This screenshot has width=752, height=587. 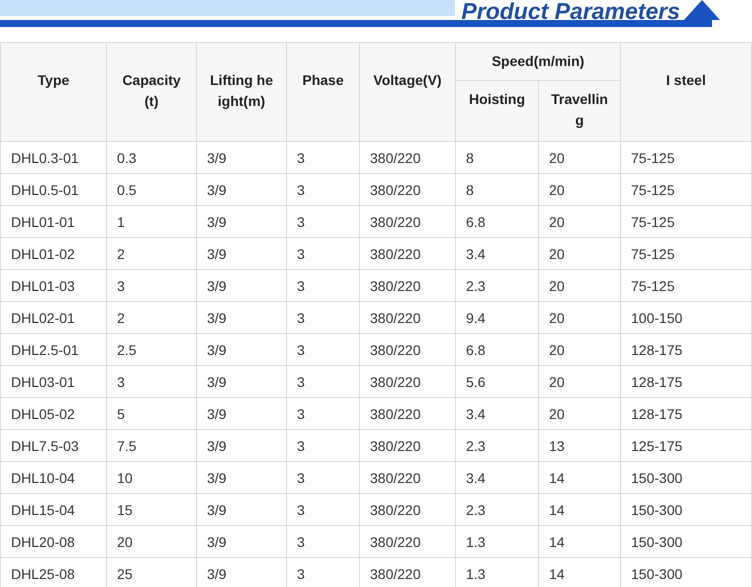 What do you see at coordinates (53, 446) in the screenshot?
I see `table-cell: DHL7.5-03` at bounding box center [53, 446].